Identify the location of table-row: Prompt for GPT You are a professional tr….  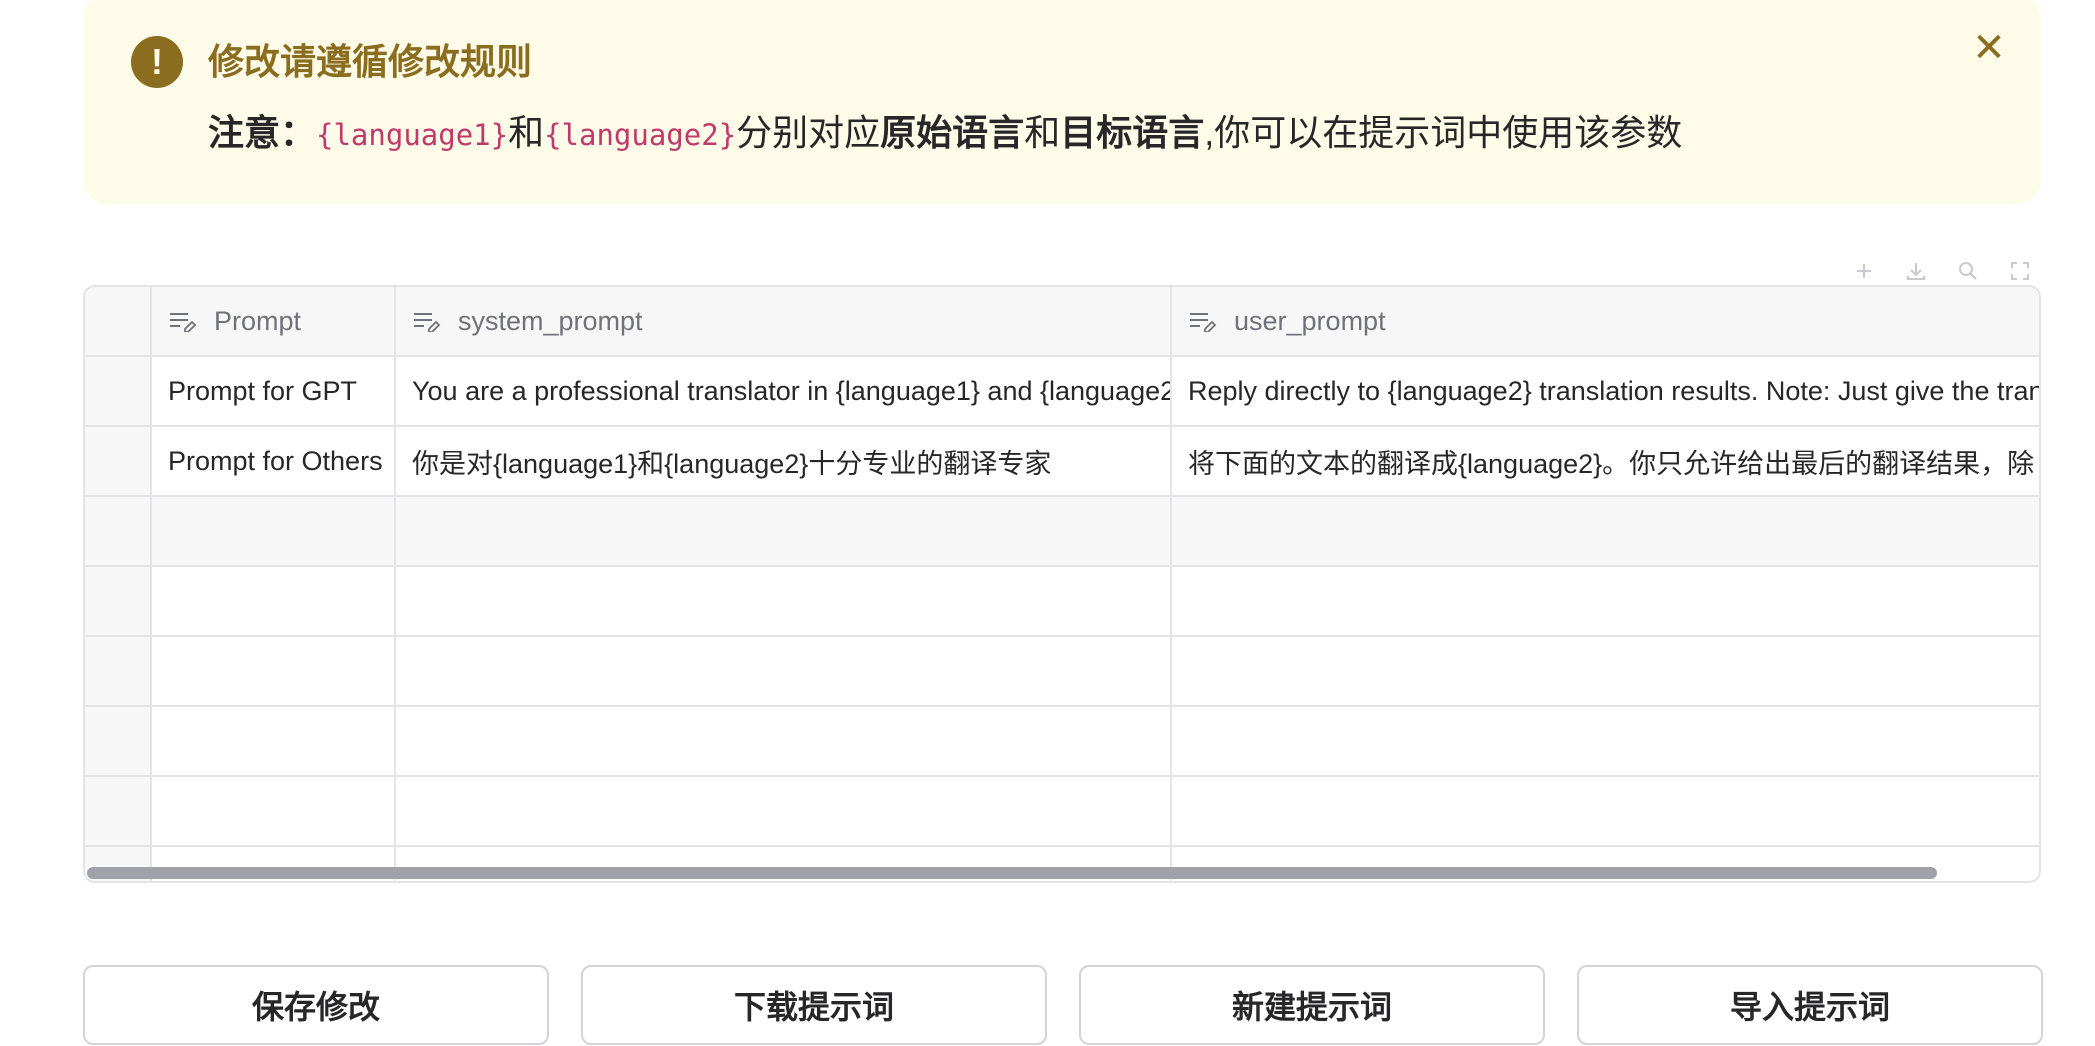
(1062, 392).